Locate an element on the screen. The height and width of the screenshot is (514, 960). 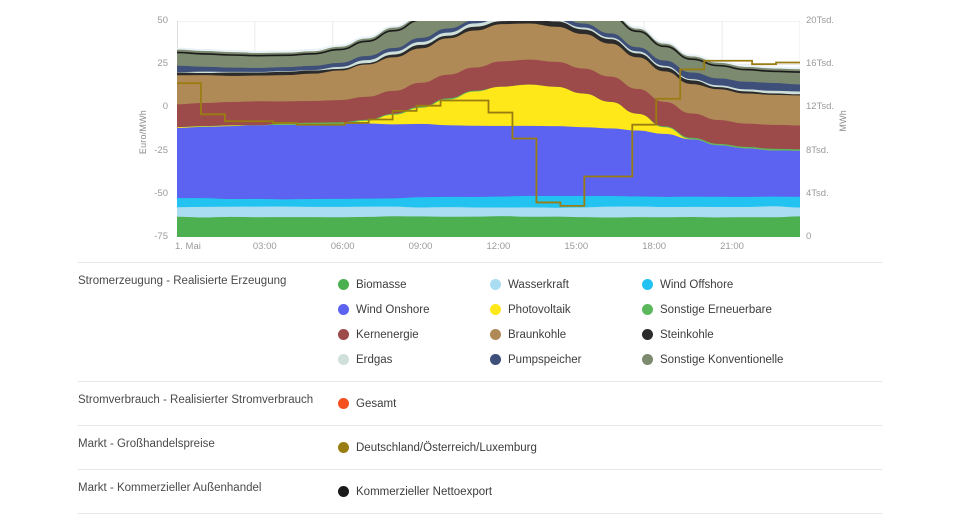
legend-item-label: Sonstige Erneuerbare is located at coordinates (716, 309).